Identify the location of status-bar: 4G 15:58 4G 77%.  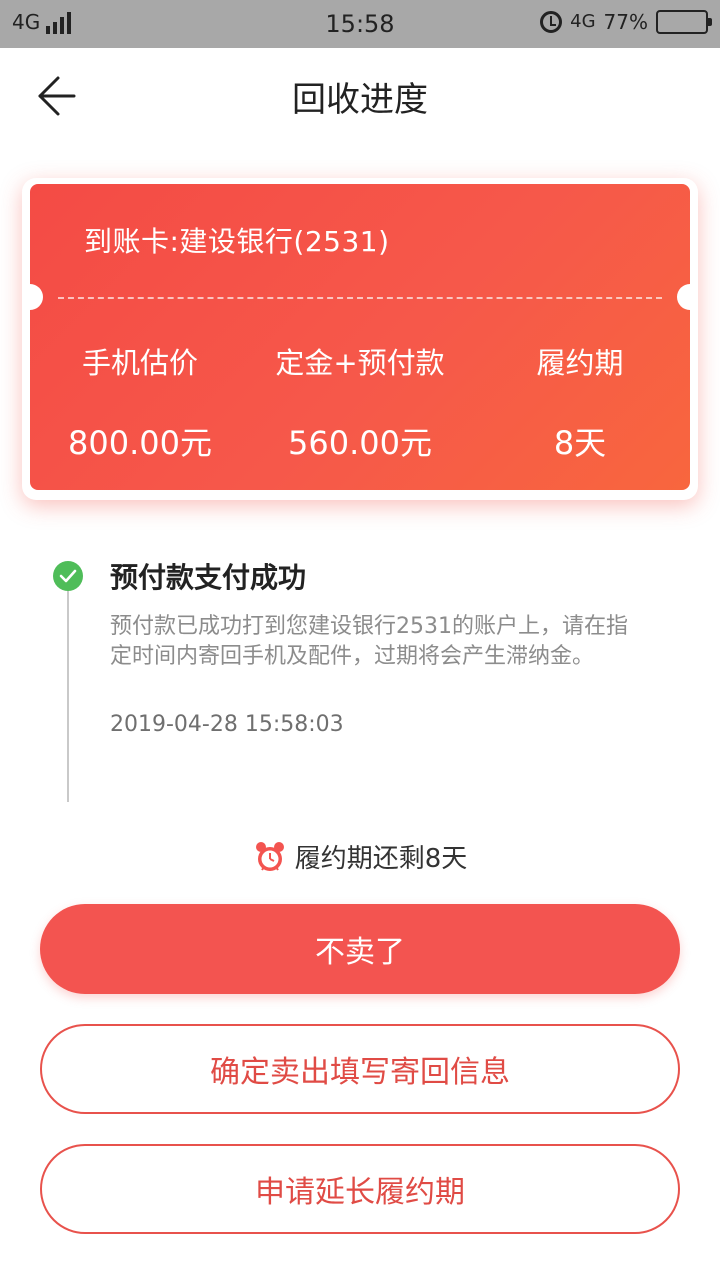
(360, 24).